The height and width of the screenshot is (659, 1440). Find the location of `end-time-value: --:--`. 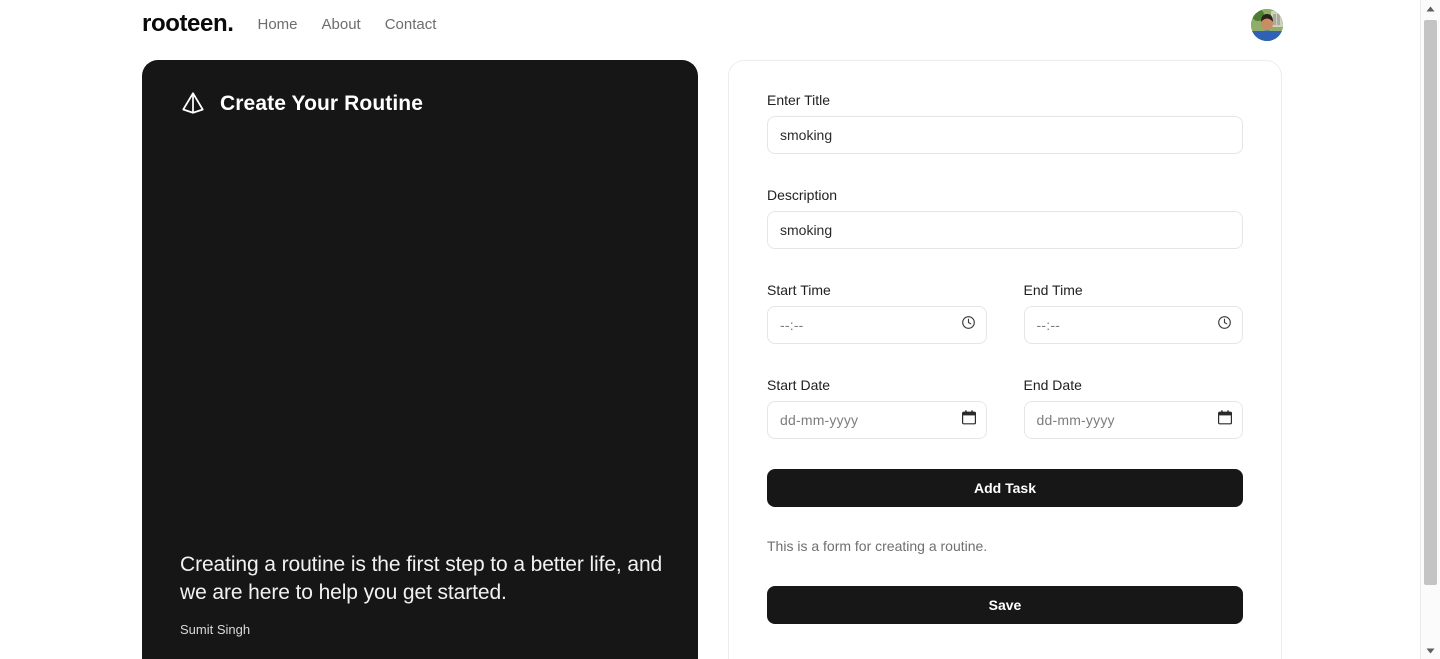

end-time-value: --:-- is located at coordinates (1048, 325).